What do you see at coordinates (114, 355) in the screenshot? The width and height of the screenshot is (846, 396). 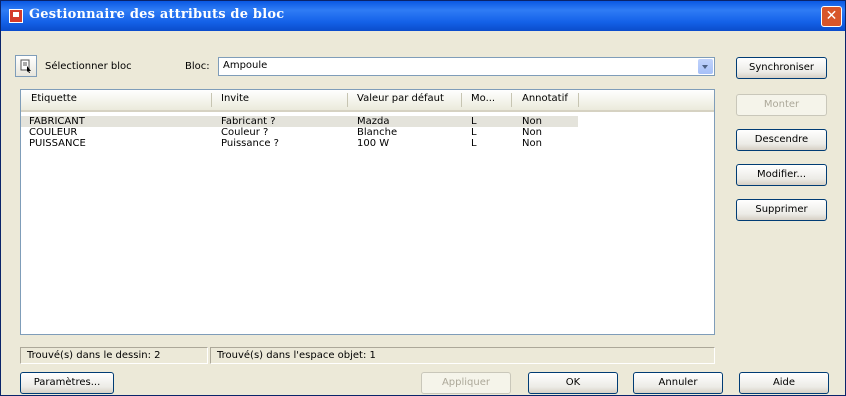 I see `status-found-in-drawing: Trouvé(s) dans le dessin: 2` at bounding box center [114, 355].